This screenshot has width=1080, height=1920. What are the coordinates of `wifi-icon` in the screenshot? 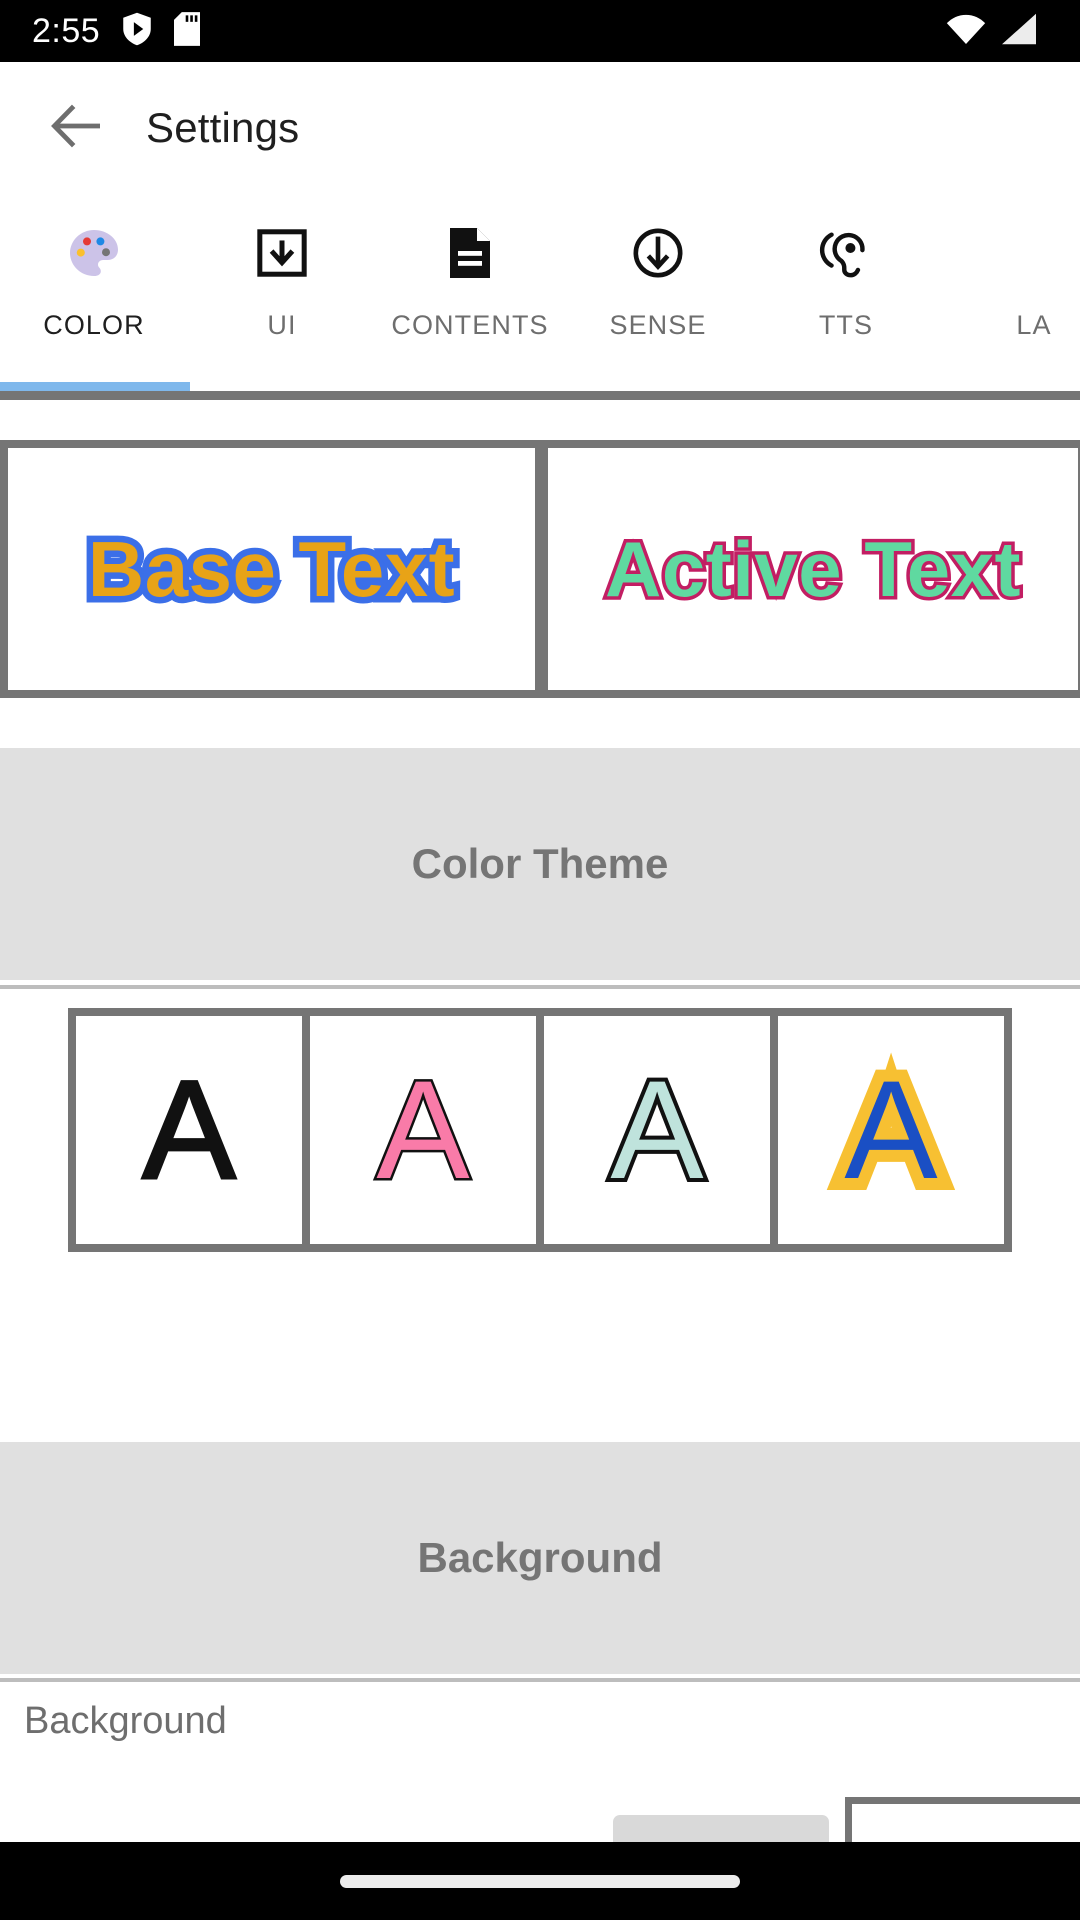 It's located at (966, 31).